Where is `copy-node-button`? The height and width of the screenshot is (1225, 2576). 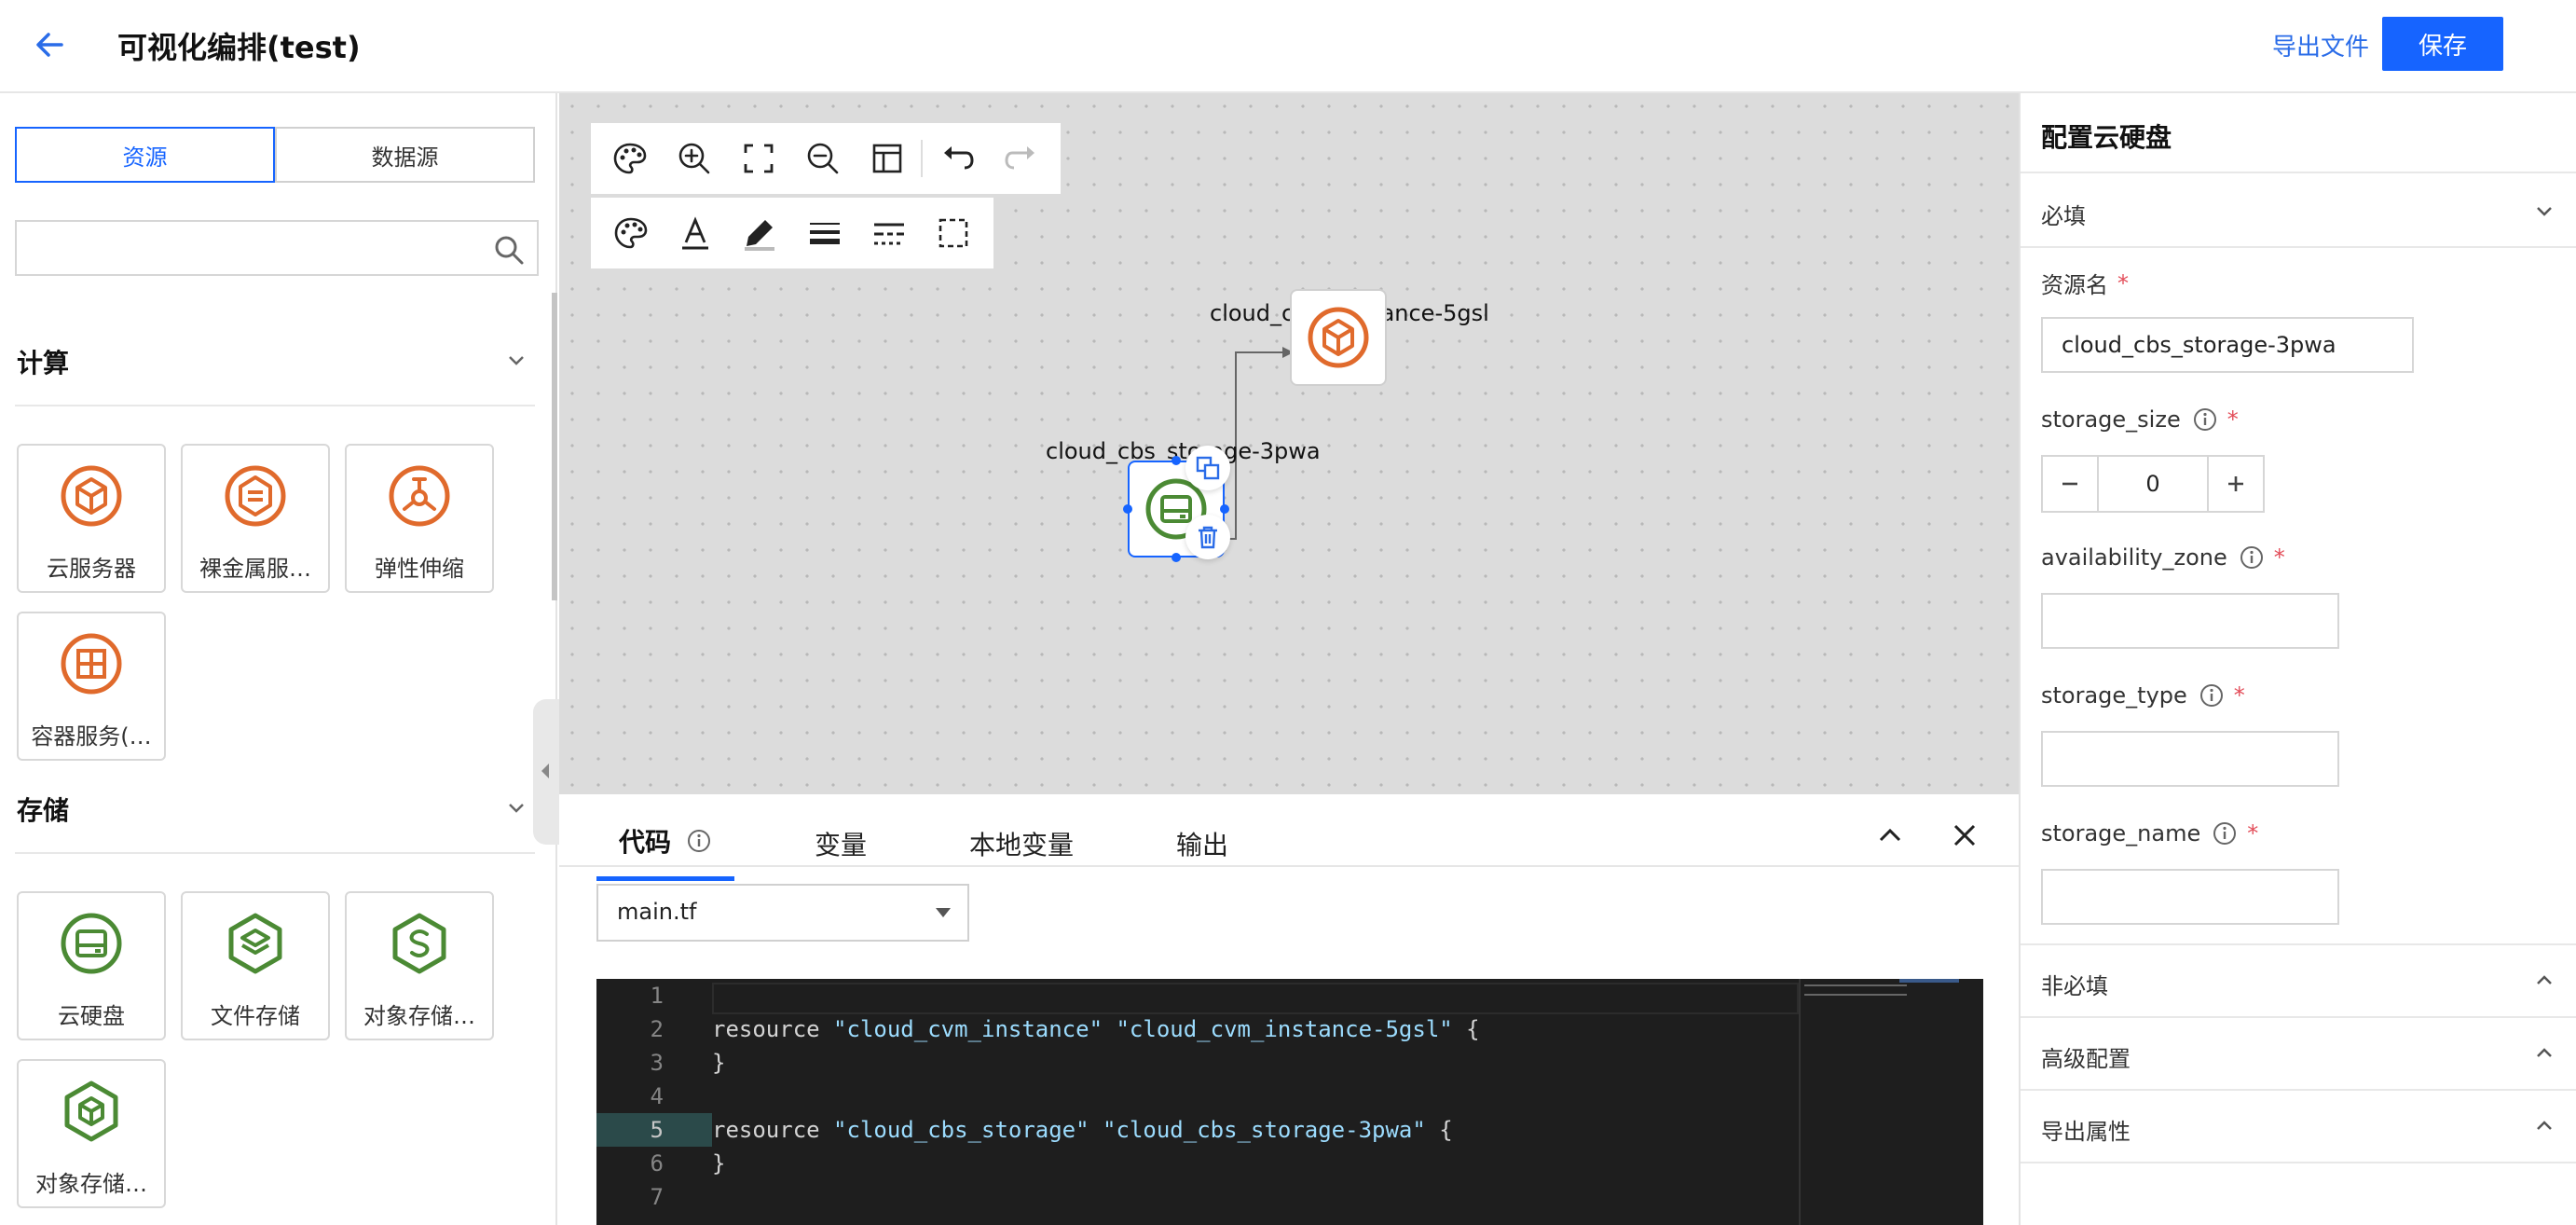 copy-node-button is located at coordinates (1207, 468).